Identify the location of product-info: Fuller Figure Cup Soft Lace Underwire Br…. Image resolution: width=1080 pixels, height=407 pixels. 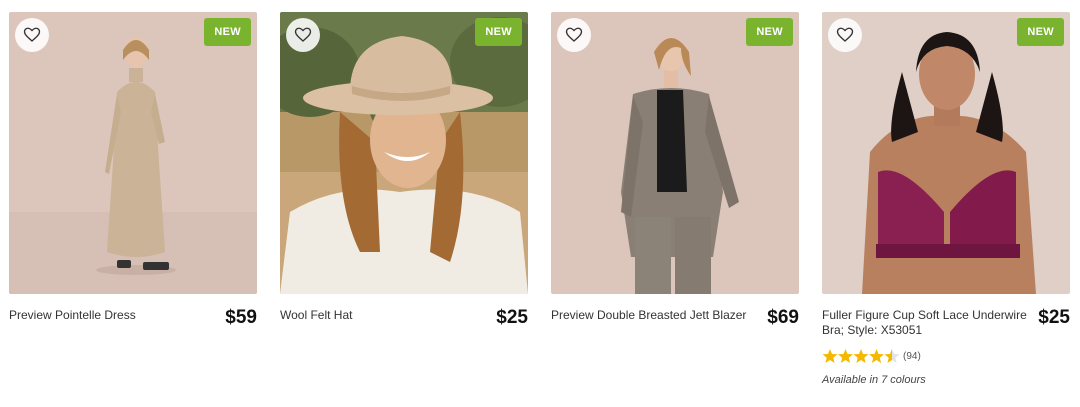
(946, 323).